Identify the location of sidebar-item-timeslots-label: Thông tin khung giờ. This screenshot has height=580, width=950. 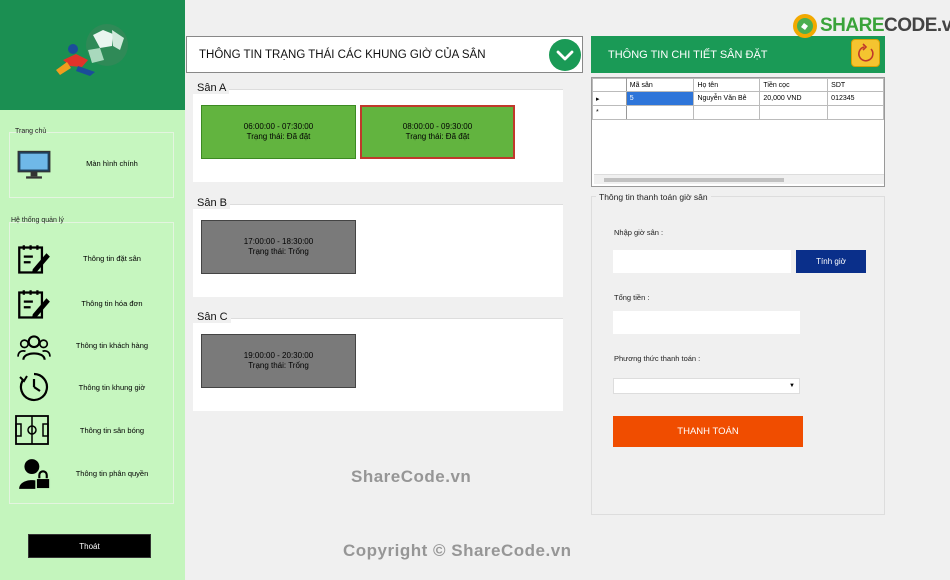
(112, 387).